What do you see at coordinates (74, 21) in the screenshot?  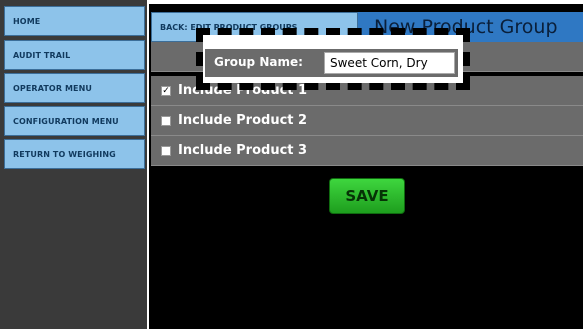 I see `nav-home-button: HOME` at bounding box center [74, 21].